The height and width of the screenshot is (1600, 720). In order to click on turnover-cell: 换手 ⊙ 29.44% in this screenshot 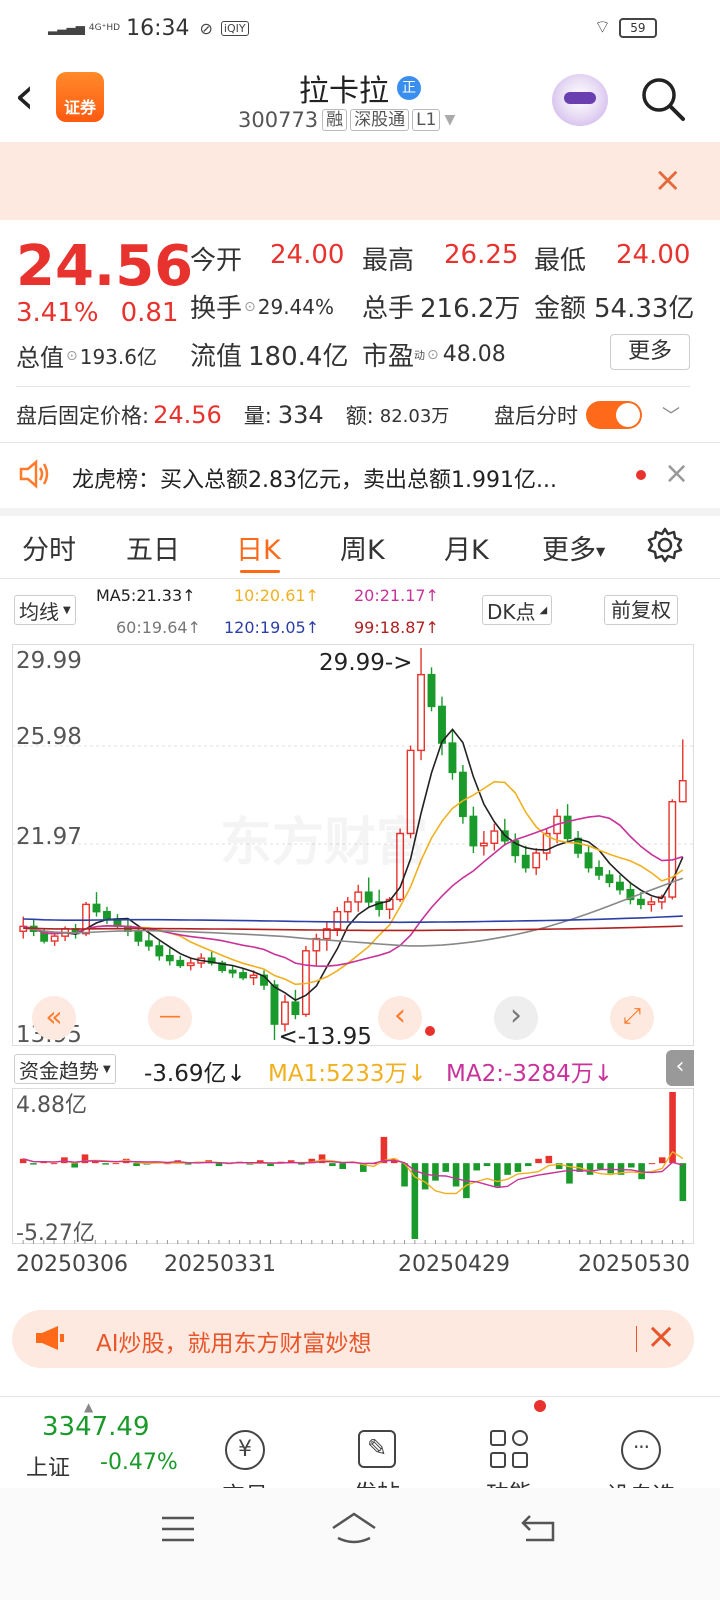, I will do `click(262, 306)`.